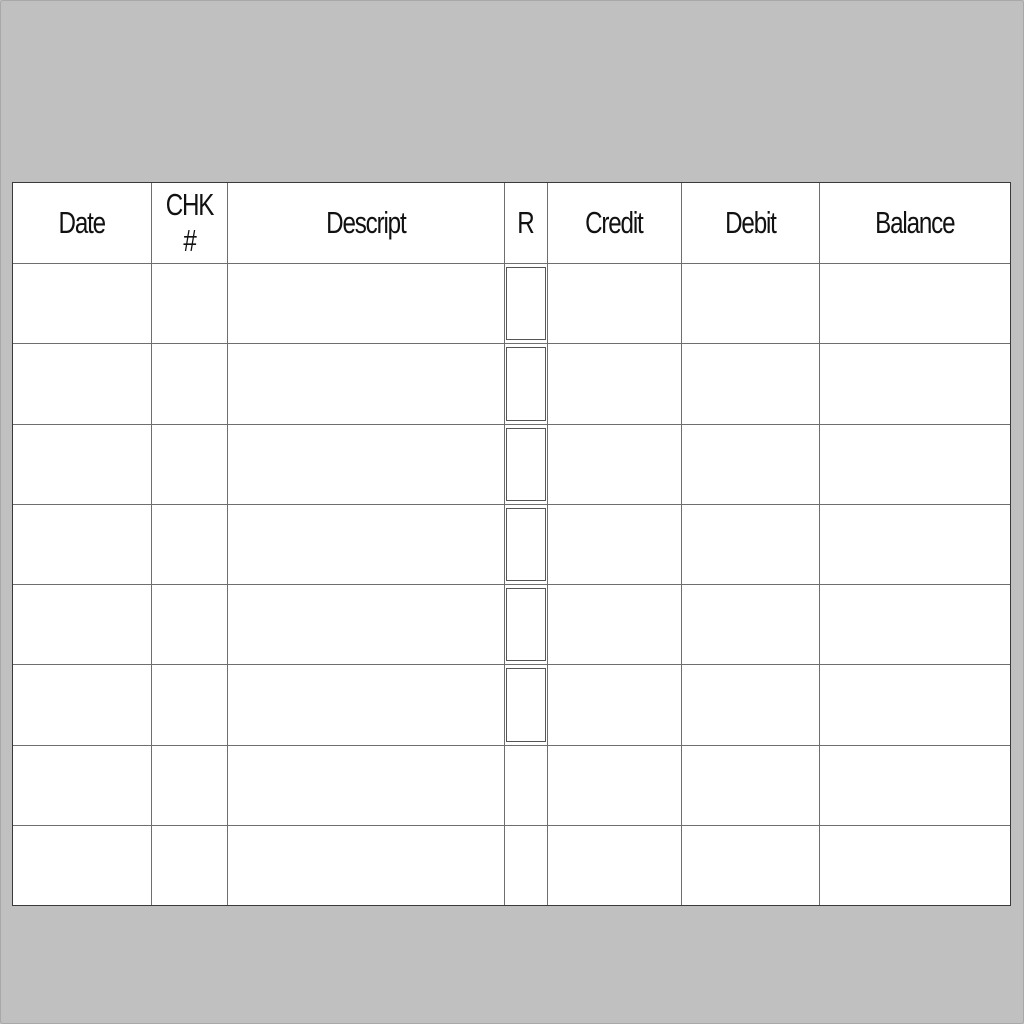 The width and height of the screenshot is (1024, 1024). I want to click on column-header-debit: Debit, so click(750, 223).